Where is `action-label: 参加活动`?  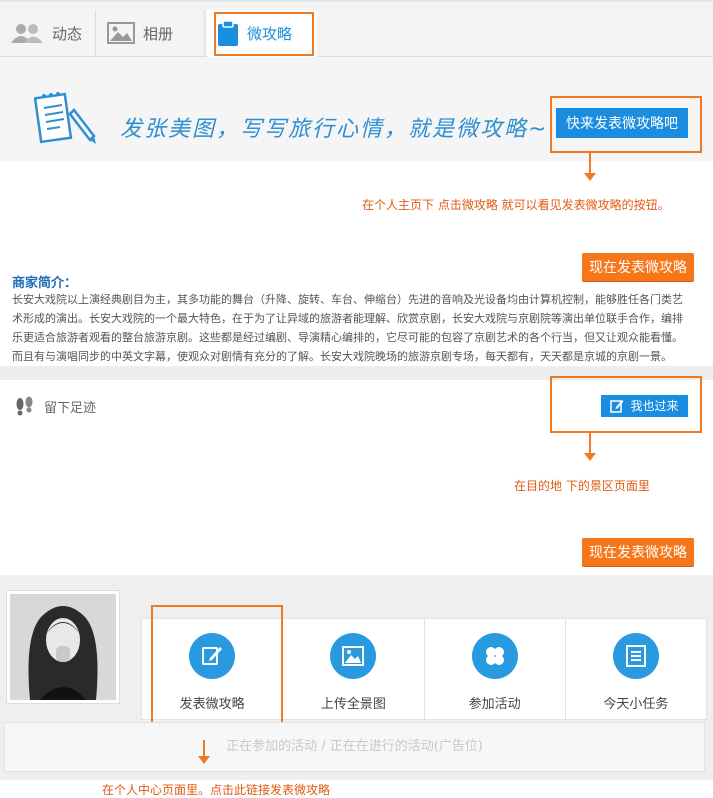
action-label: 参加活动 is located at coordinates (494, 704).